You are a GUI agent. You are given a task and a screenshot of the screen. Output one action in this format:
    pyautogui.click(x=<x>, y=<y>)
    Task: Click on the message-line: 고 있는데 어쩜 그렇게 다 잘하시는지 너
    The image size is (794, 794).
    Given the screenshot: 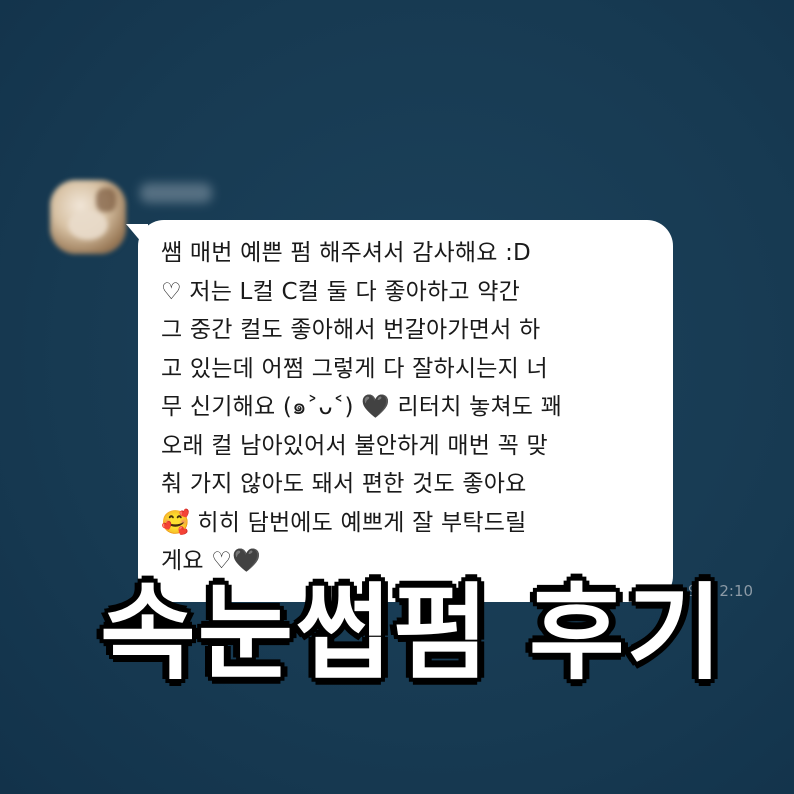 What is the action you would take?
    pyautogui.click(x=354, y=368)
    